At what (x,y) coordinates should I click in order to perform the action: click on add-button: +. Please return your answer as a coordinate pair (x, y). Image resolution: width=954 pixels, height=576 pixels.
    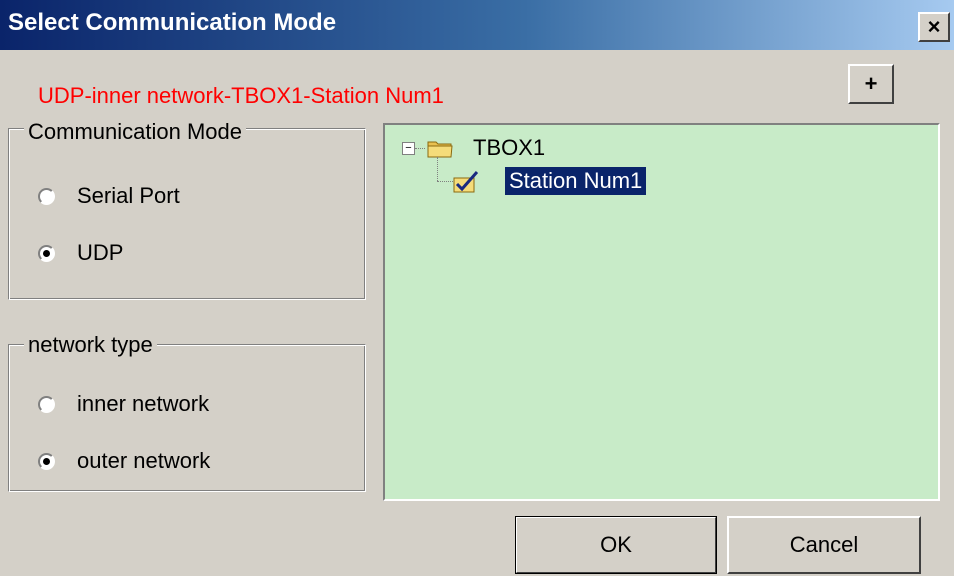
    Looking at the image, I should click on (871, 84).